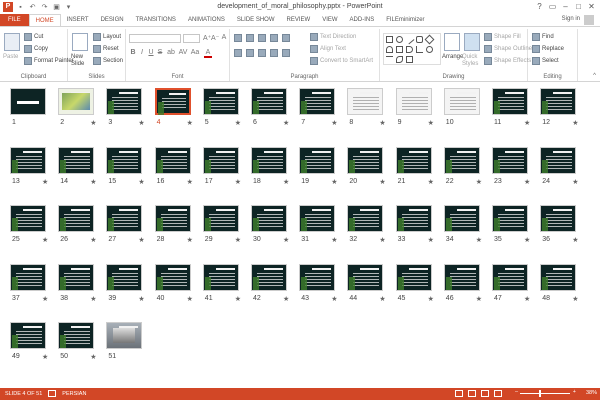 The width and height of the screenshot is (600, 400). What do you see at coordinates (452, 57) in the screenshot?
I see `arrange-button: Arrange` at bounding box center [452, 57].